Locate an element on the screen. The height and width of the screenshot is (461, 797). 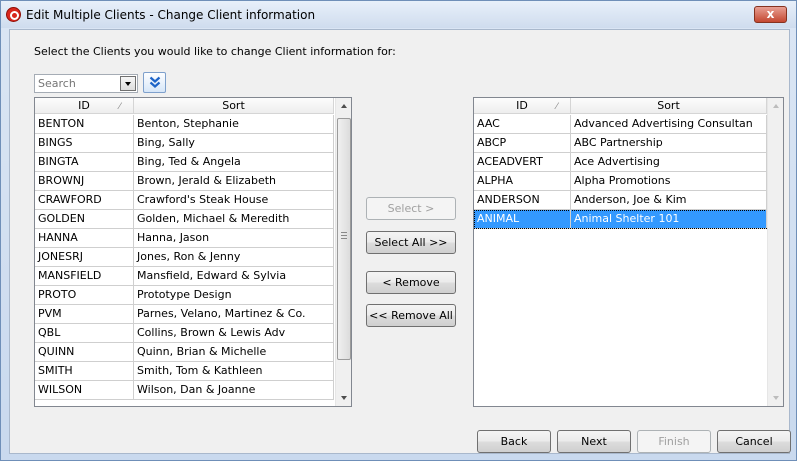
cell-id: GOLDEN is located at coordinates (84, 219).